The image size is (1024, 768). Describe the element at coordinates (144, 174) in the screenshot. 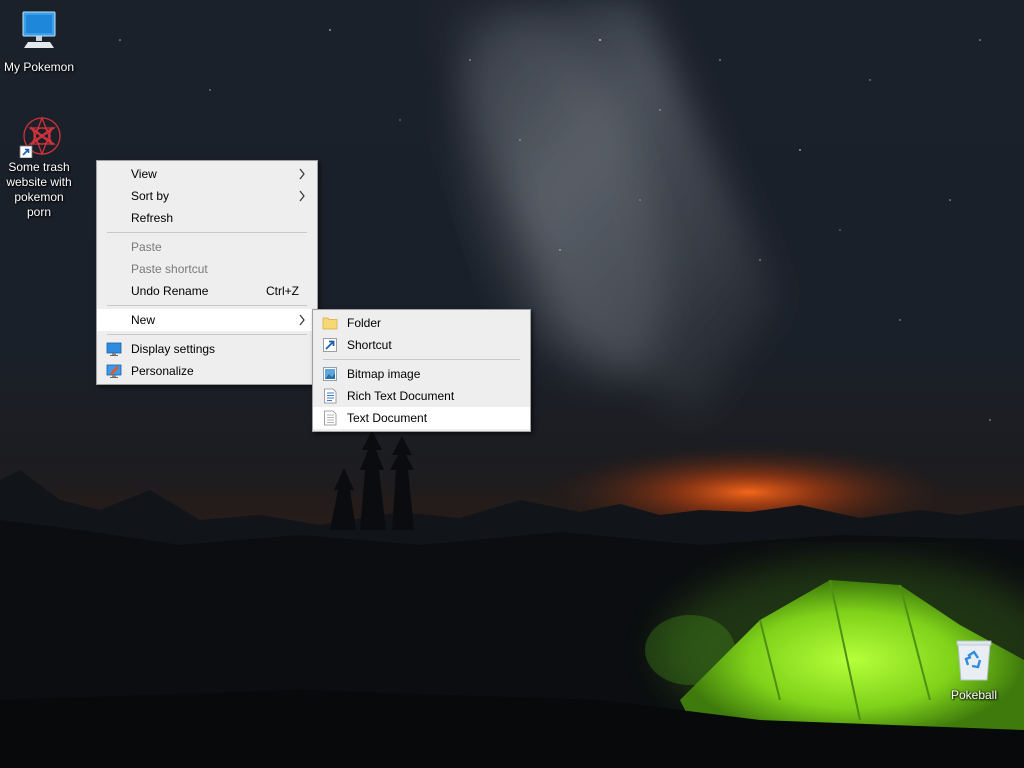

I see `menu-item-label: View` at that location.